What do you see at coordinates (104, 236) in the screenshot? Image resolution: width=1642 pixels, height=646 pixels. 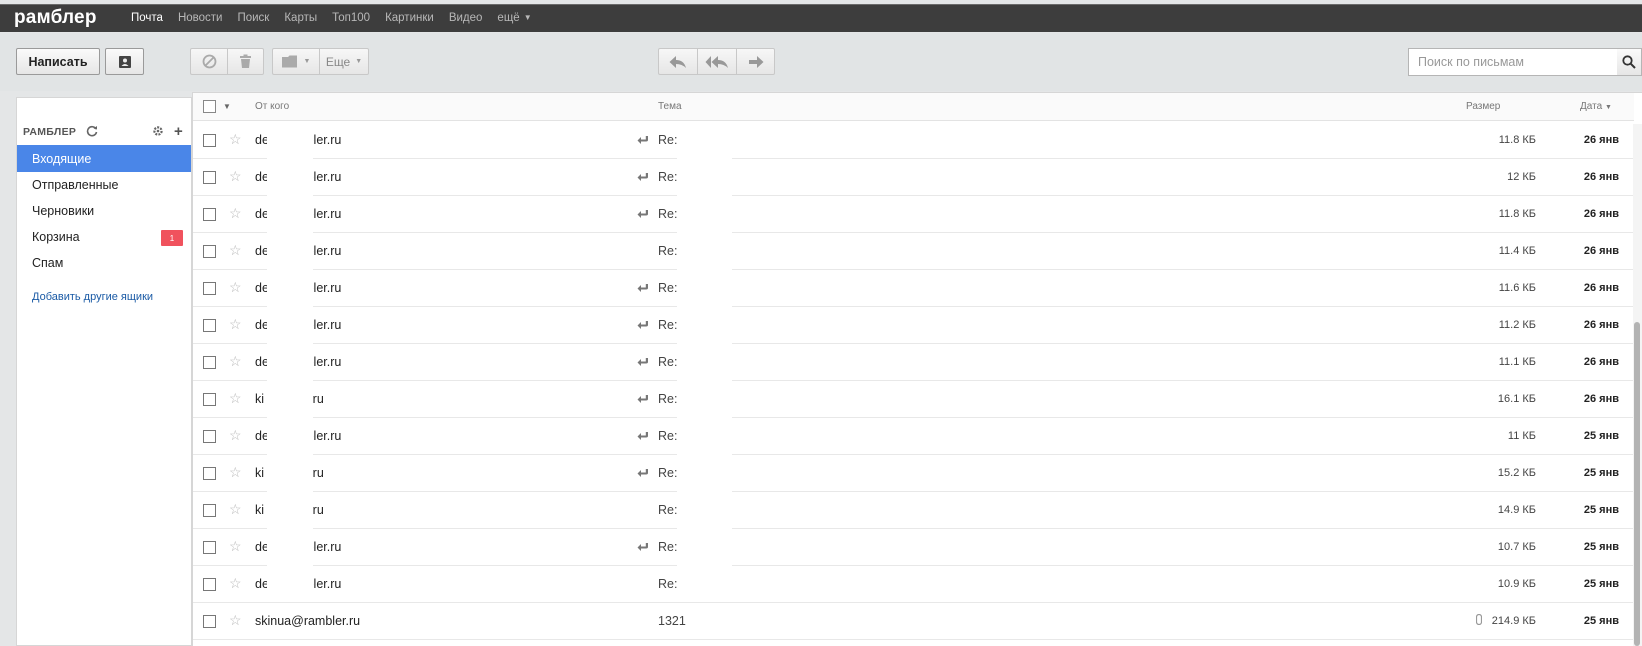 I see `folder-trash: Корзина 1` at bounding box center [104, 236].